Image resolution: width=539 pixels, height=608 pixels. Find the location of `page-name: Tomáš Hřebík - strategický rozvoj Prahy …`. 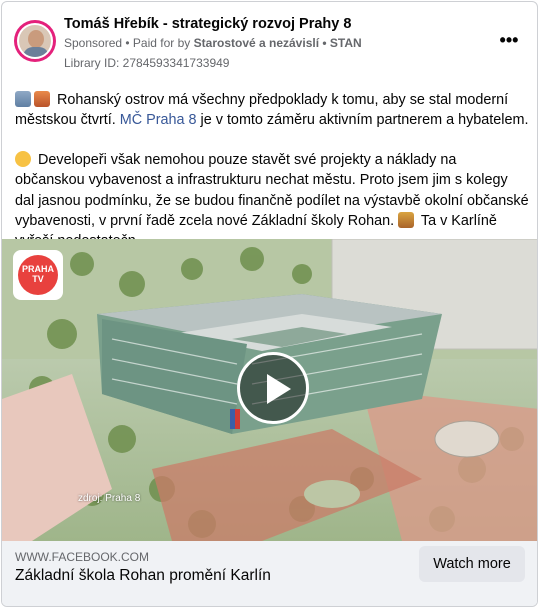

page-name: Tomáš Hřebík - strategický rozvoj Prahy … is located at coordinates (207, 24).